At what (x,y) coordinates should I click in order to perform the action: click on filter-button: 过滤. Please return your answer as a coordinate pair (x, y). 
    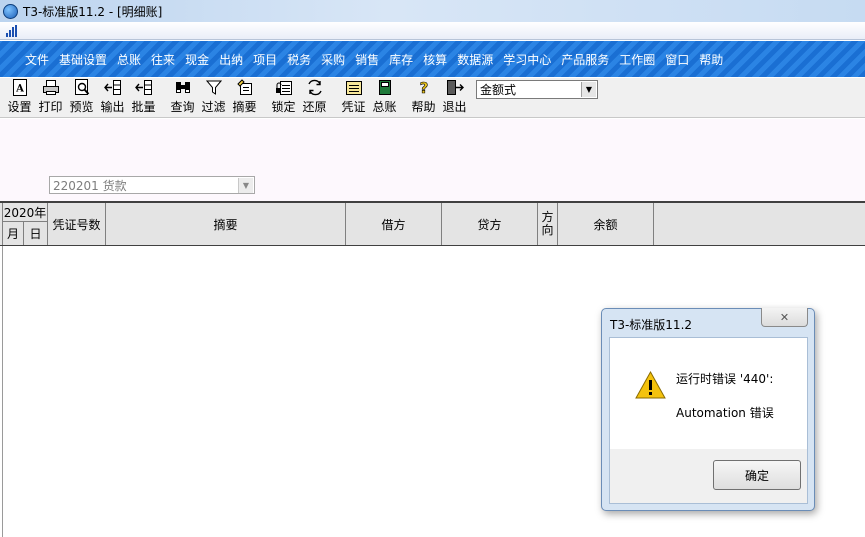
    Looking at the image, I should click on (213, 96).